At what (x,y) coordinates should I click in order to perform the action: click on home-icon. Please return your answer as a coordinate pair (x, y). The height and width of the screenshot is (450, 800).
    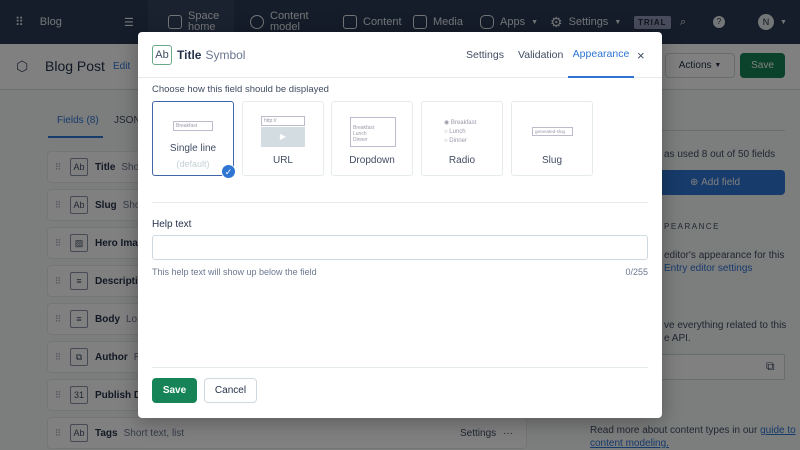
    Looking at the image, I should click on (175, 22).